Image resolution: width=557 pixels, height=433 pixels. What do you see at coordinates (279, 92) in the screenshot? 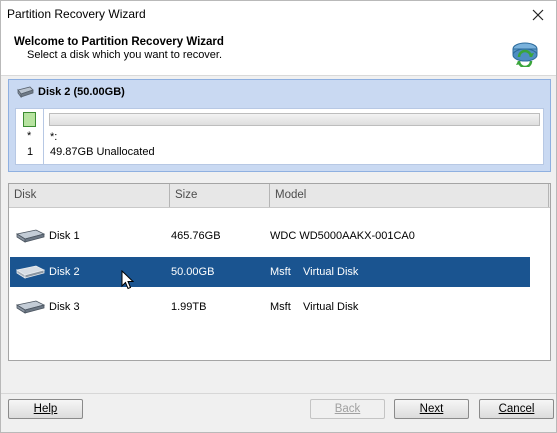
I see `disk-map-header: Disk 2 (50.00GB)` at bounding box center [279, 92].